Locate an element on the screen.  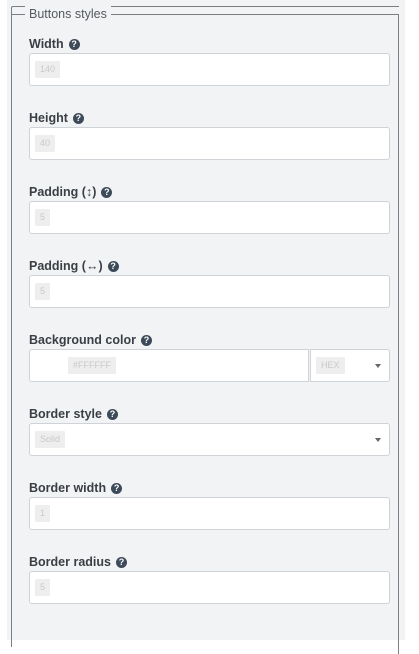
background-color-label-row: Background color ? is located at coordinates (90, 340).